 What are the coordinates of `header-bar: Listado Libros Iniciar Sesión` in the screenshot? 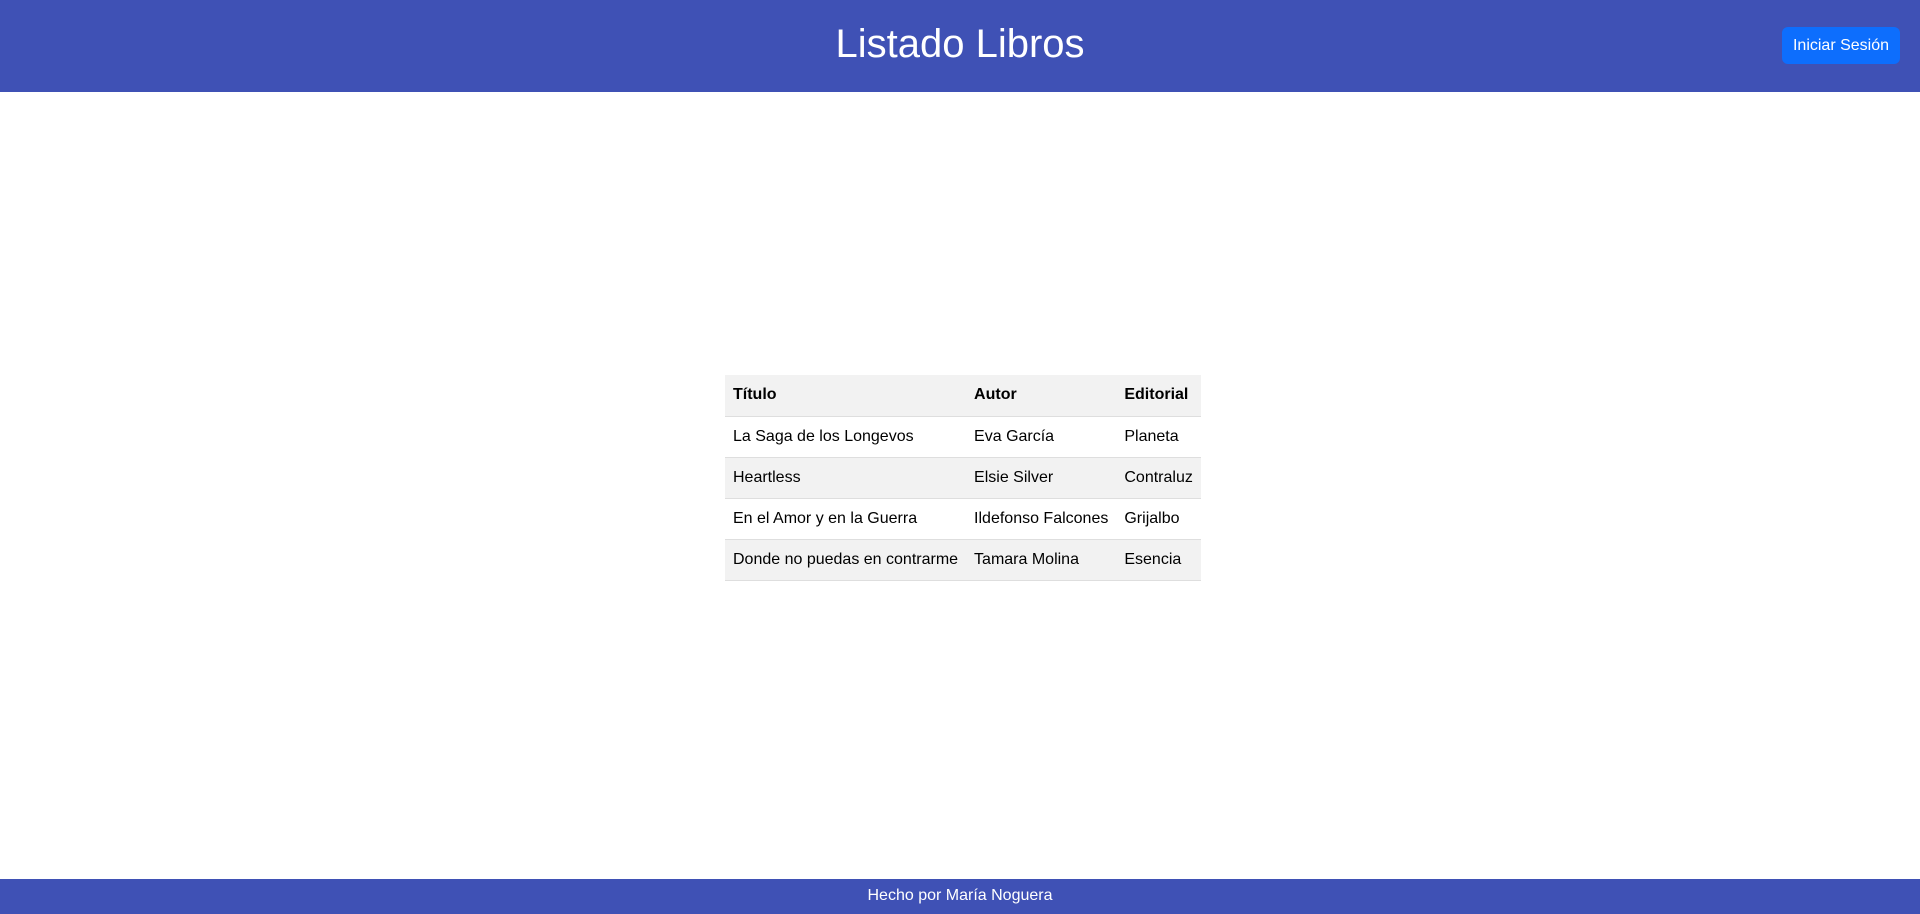 It's located at (960, 46).